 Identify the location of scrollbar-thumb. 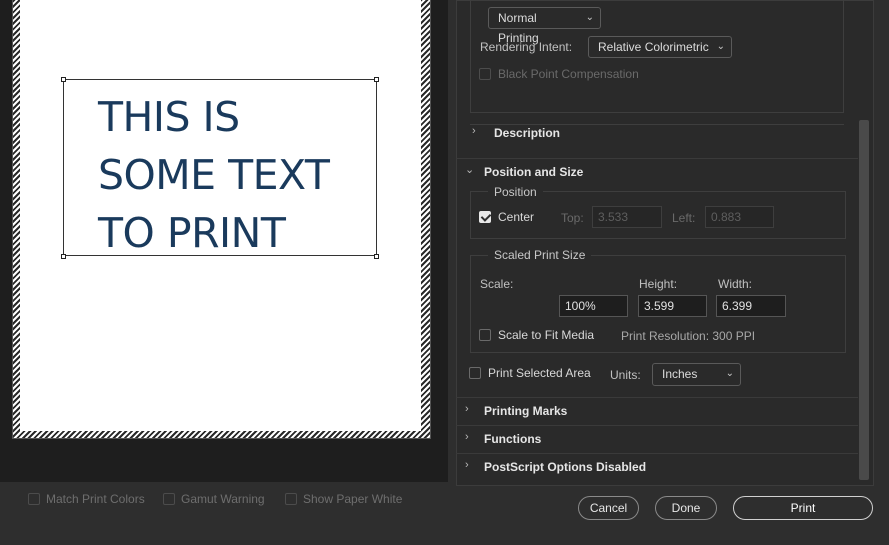
(864, 300).